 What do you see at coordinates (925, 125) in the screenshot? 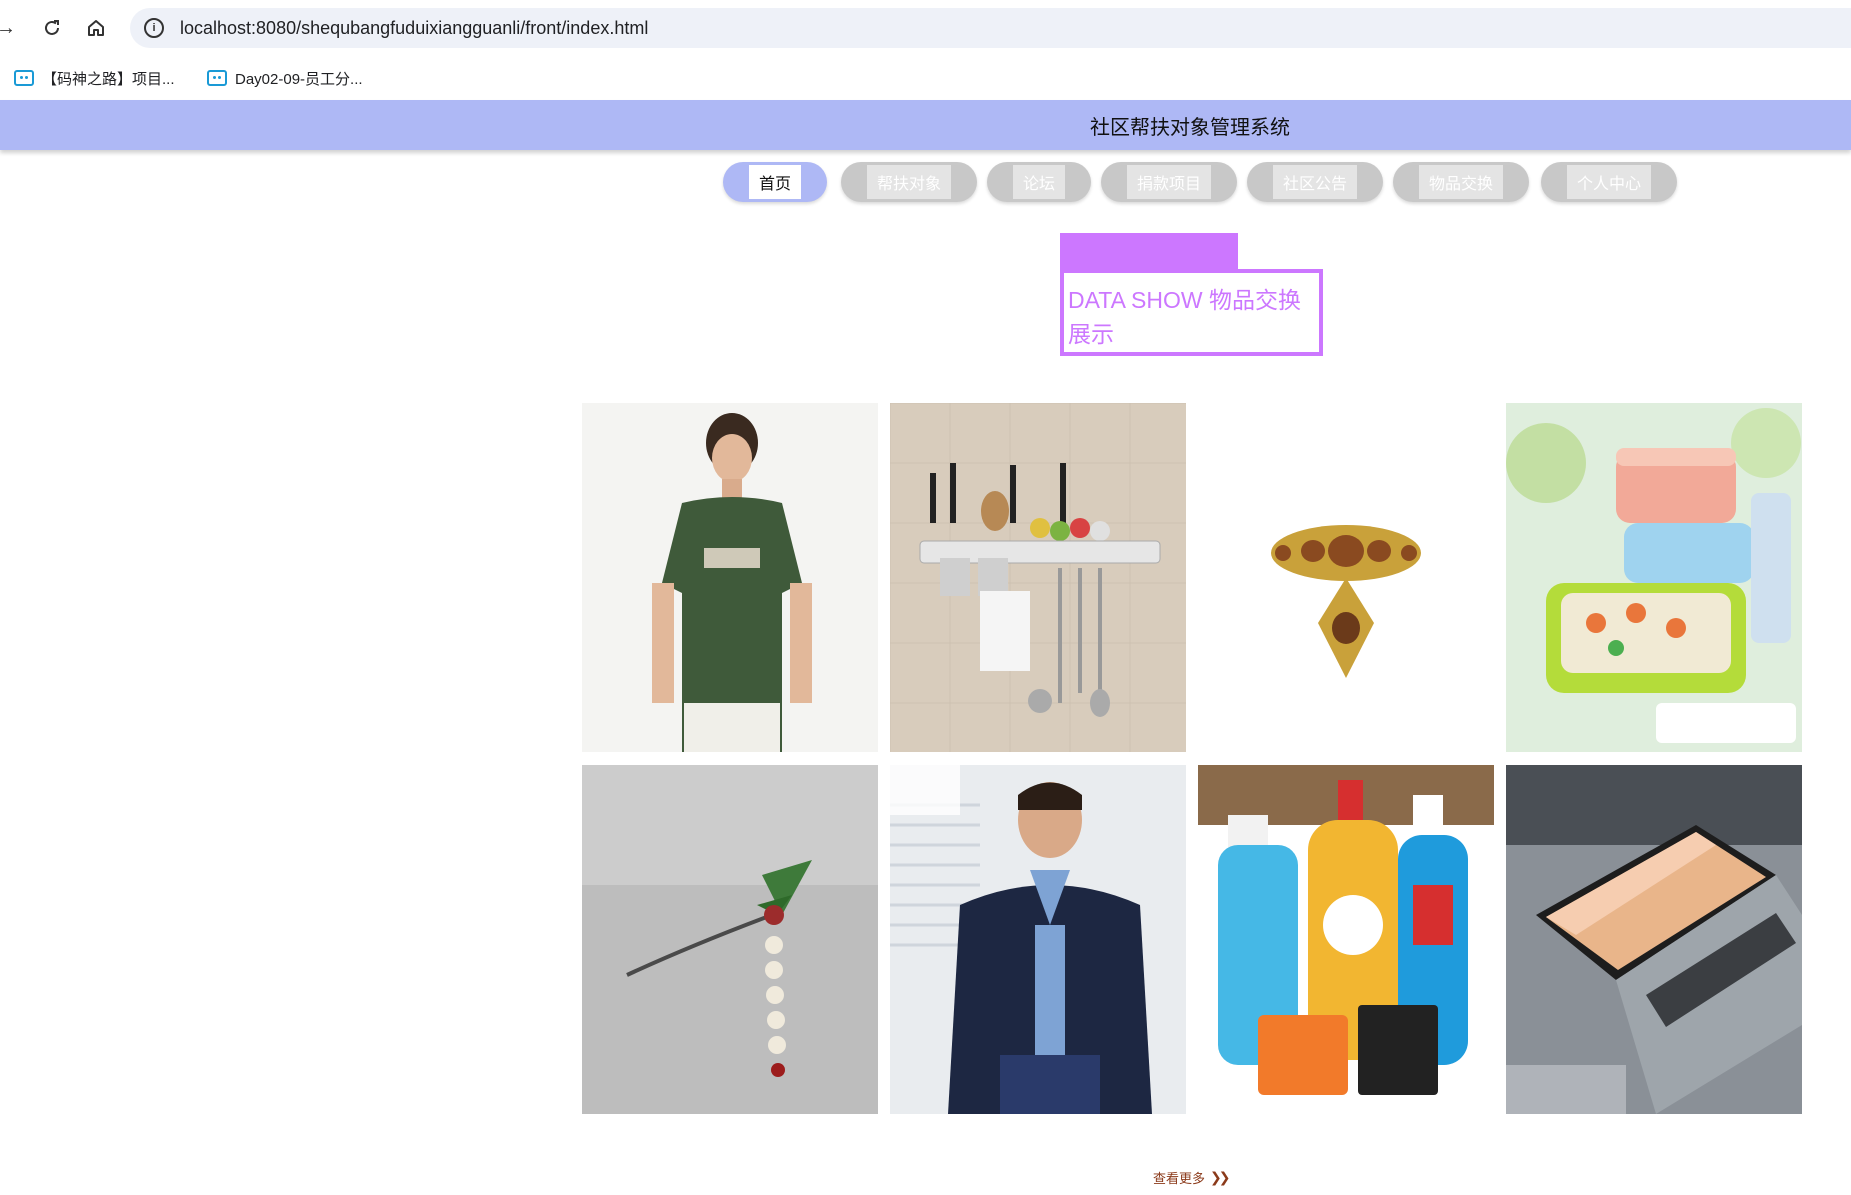
I see `site-header: 社区帮扶对象管理系统` at bounding box center [925, 125].